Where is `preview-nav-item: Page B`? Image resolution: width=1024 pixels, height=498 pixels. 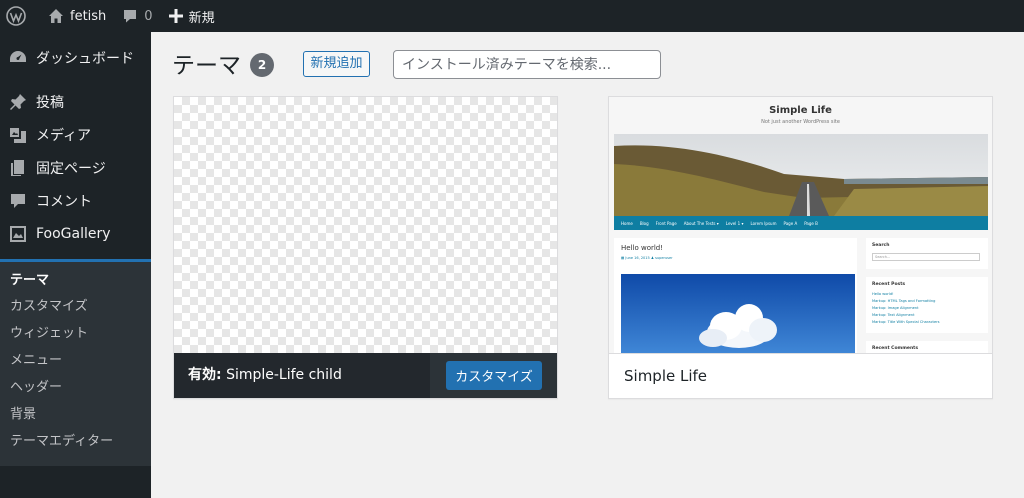 preview-nav-item: Page B is located at coordinates (811, 223).